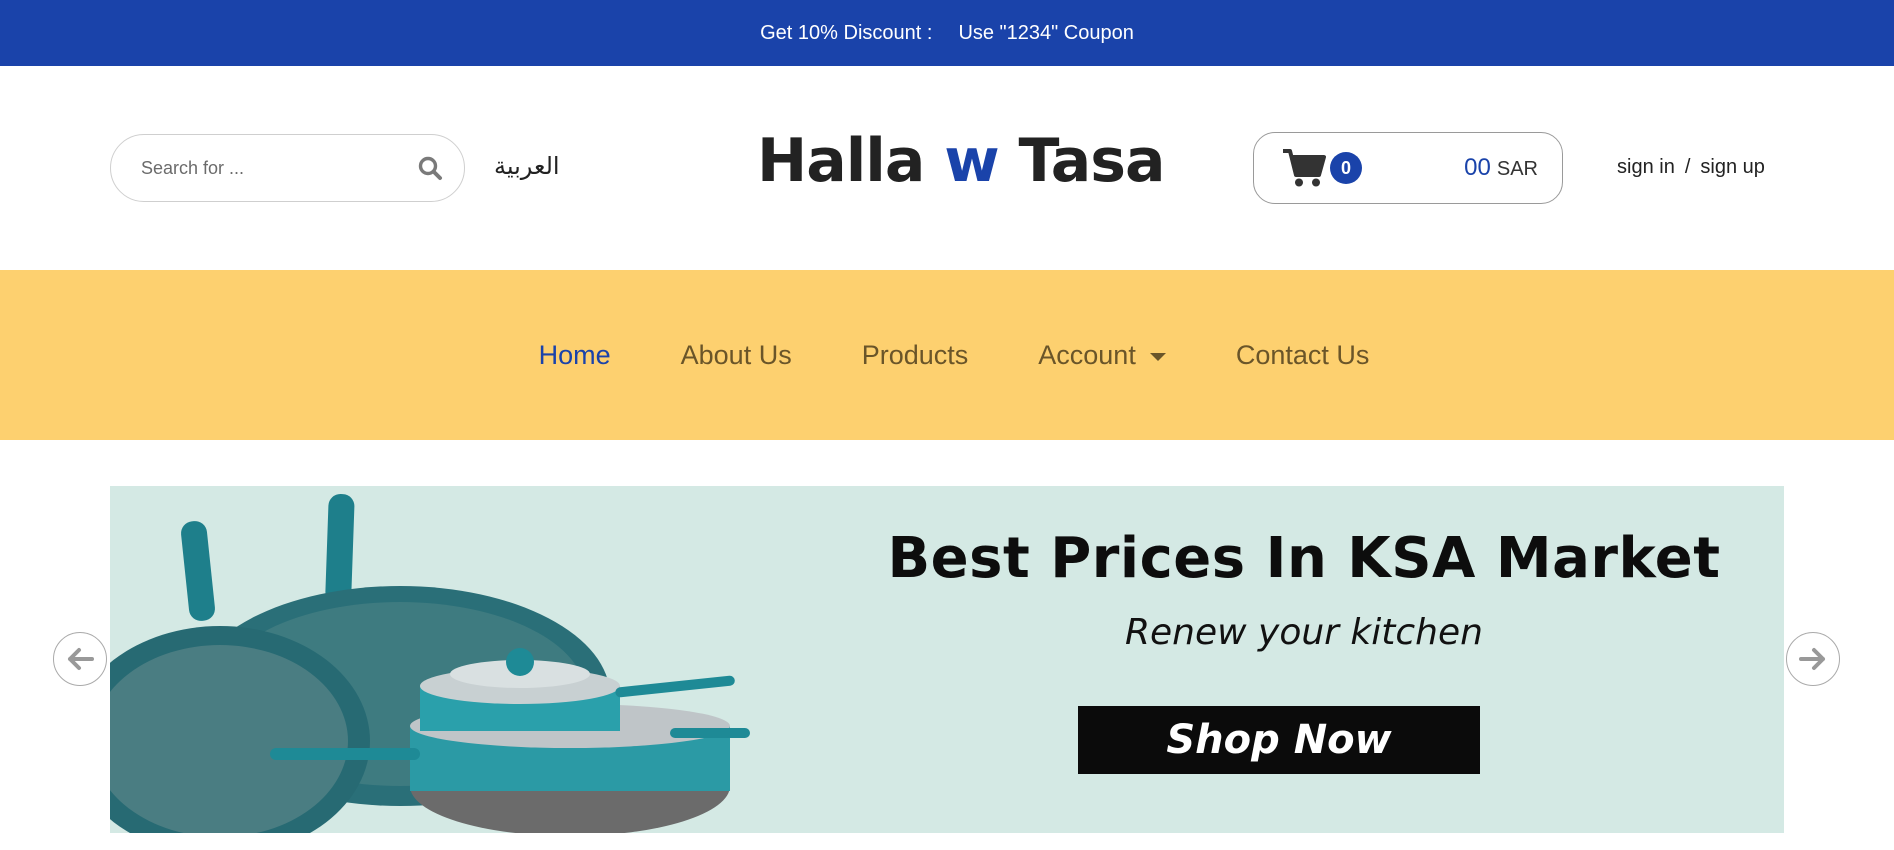  I want to click on sign-in-link: sign in, so click(1646, 167).